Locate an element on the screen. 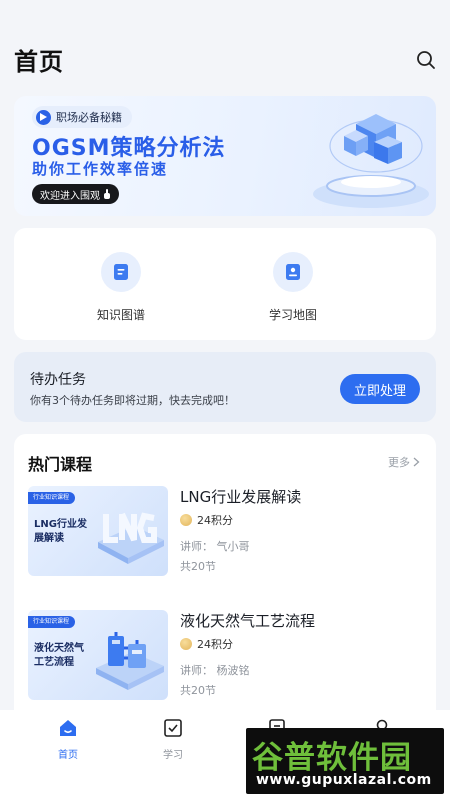  quick-item-knowledge-graph: 知识图谱 is located at coordinates (121, 287).